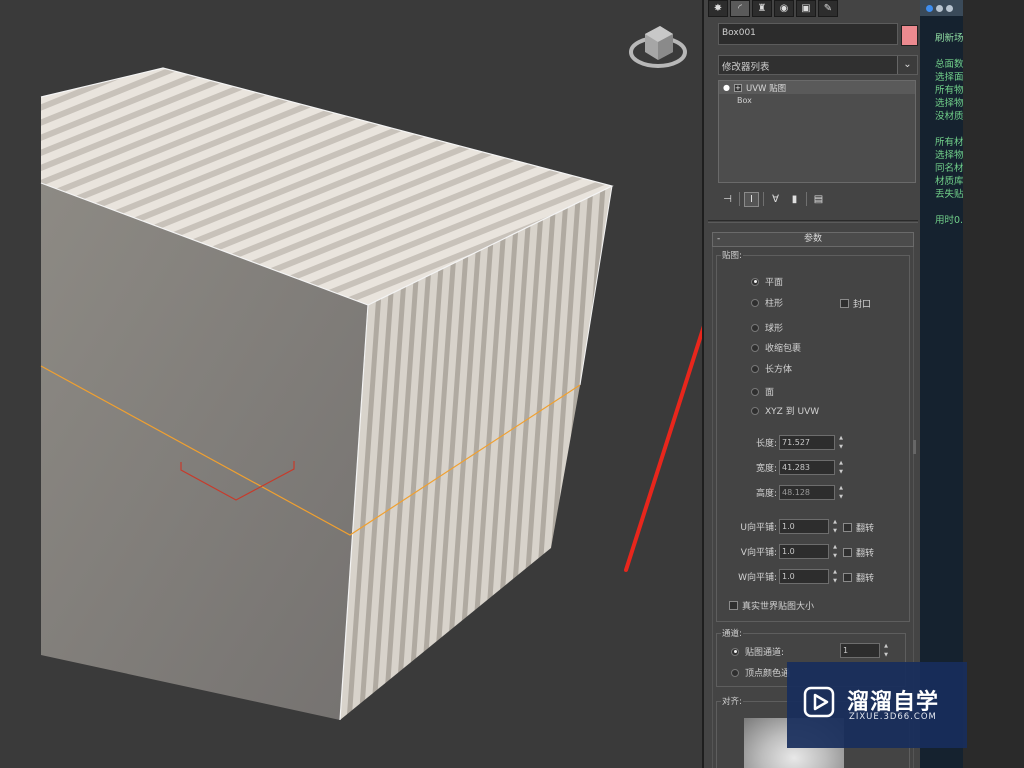 This screenshot has width=1024, height=768. I want to click on w-tile-field: 1.0, so click(804, 576).